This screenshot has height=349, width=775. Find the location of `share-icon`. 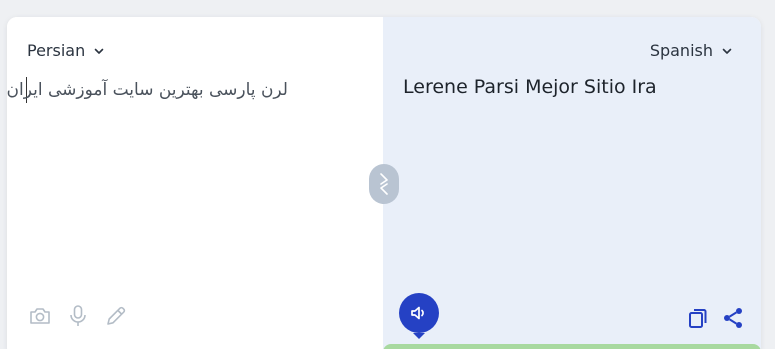

share-icon is located at coordinates (733, 318).